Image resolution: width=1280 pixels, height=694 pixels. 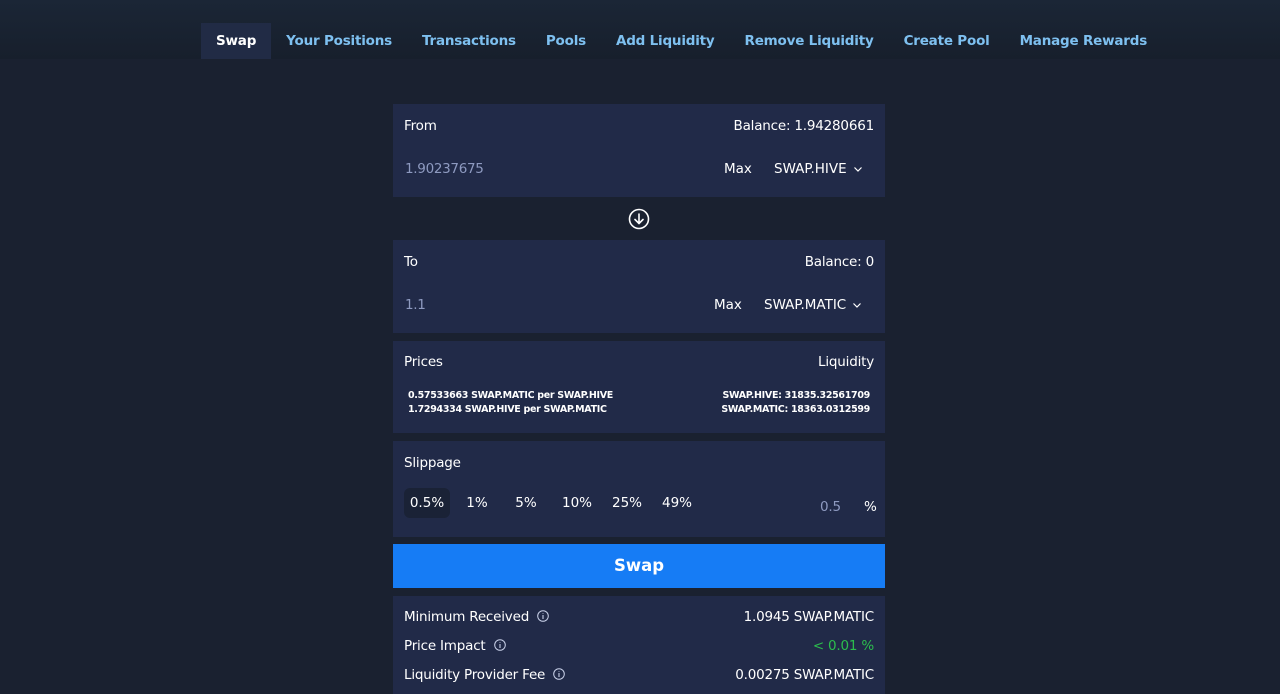 What do you see at coordinates (795, 409) in the screenshot?
I see `liquidity-value-2: SWAP.MATIC: 18363.0312599` at bounding box center [795, 409].